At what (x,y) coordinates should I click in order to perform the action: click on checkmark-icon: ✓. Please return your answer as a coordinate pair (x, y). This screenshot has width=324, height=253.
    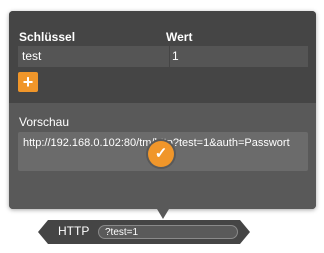
    Looking at the image, I should click on (161, 153).